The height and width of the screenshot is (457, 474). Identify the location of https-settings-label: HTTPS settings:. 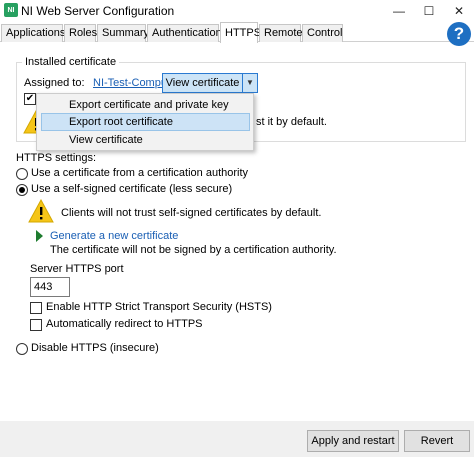
(56, 158).